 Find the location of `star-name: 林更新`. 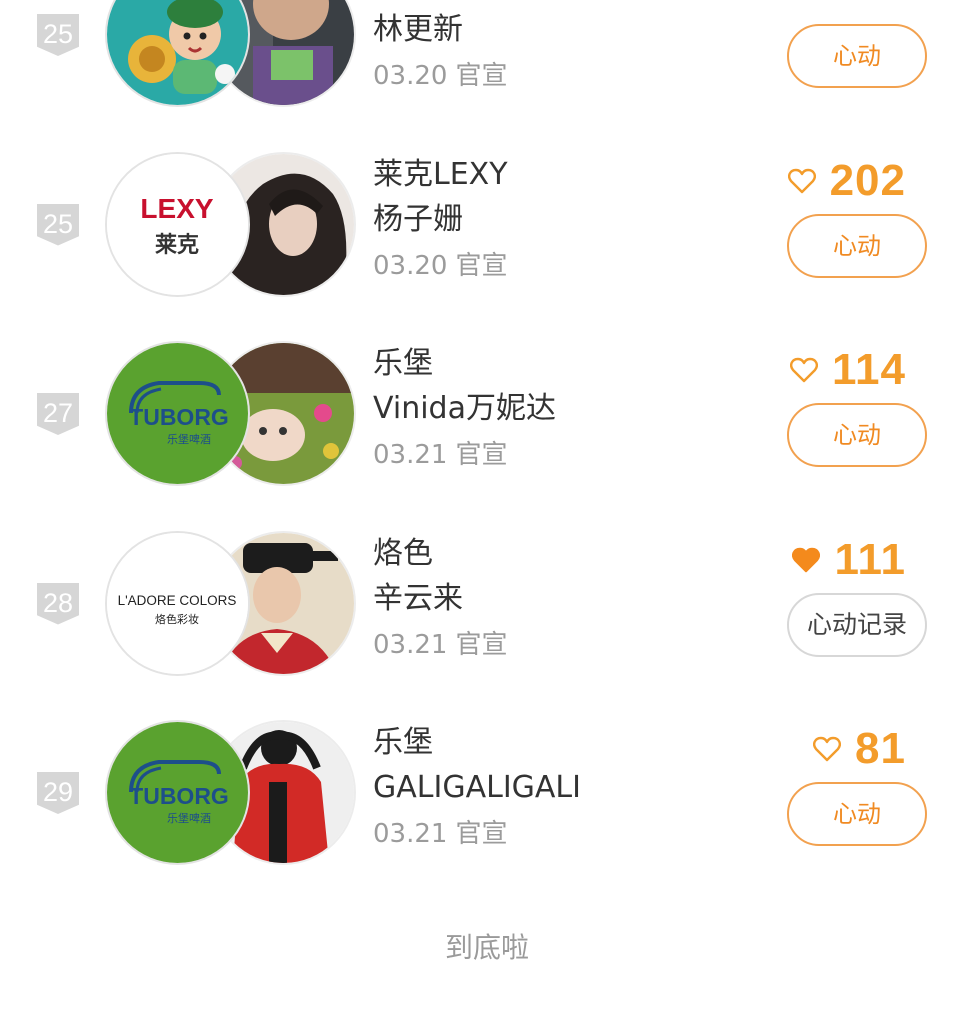

star-name: 林更新 is located at coordinates (418, 29).